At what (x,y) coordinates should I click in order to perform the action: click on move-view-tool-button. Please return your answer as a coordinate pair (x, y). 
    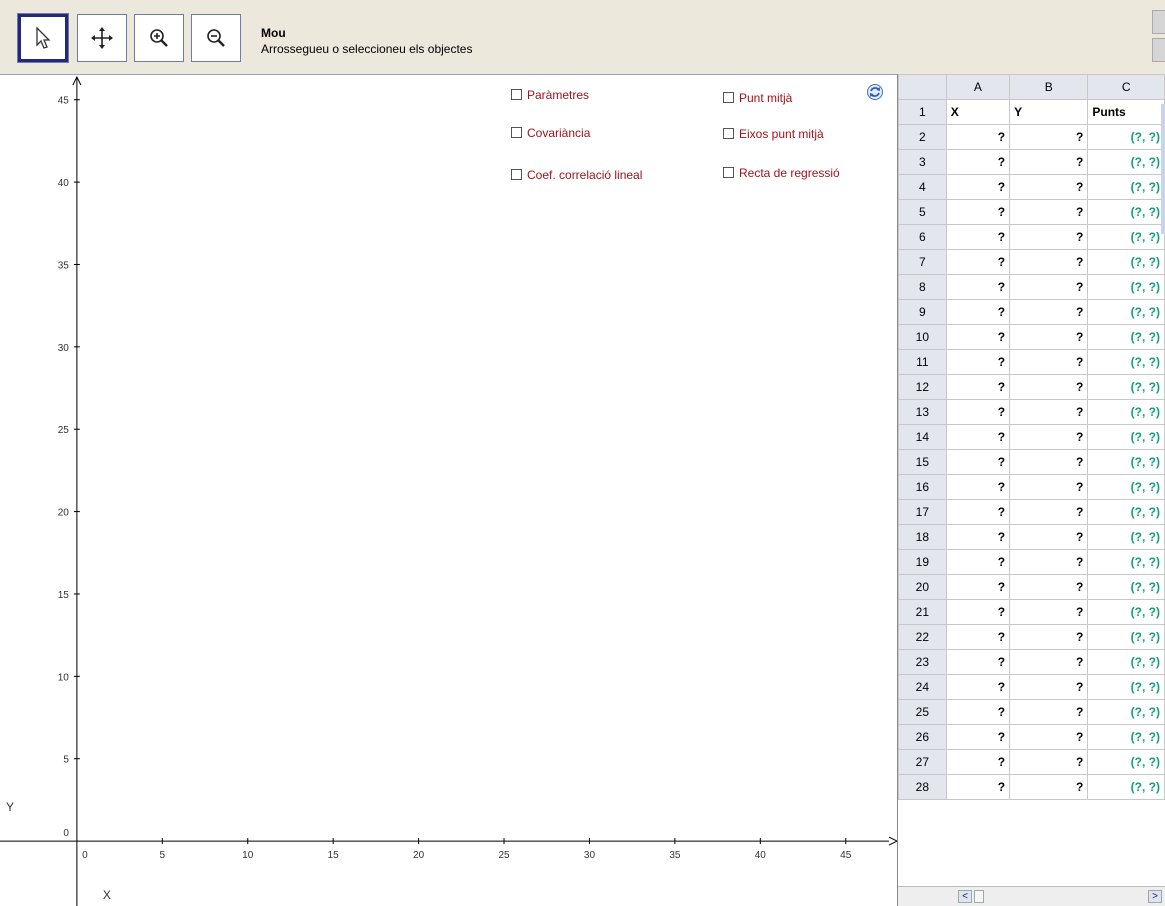
    Looking at the image, I should click on (102, 38).